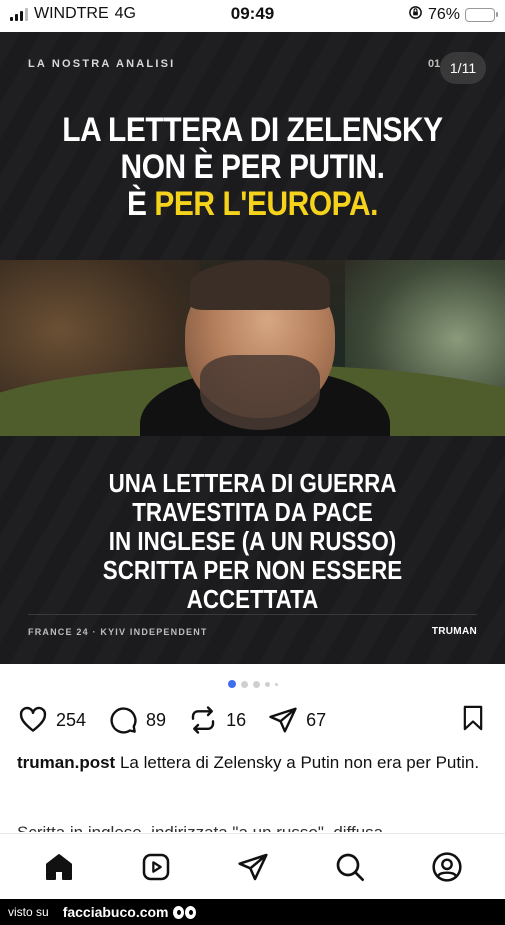  What do you see at coordinates (252, 512) in the screenshot?
I see `subtext-line: TRAVESTITA DA PACE` at bounding box center [252, 512].